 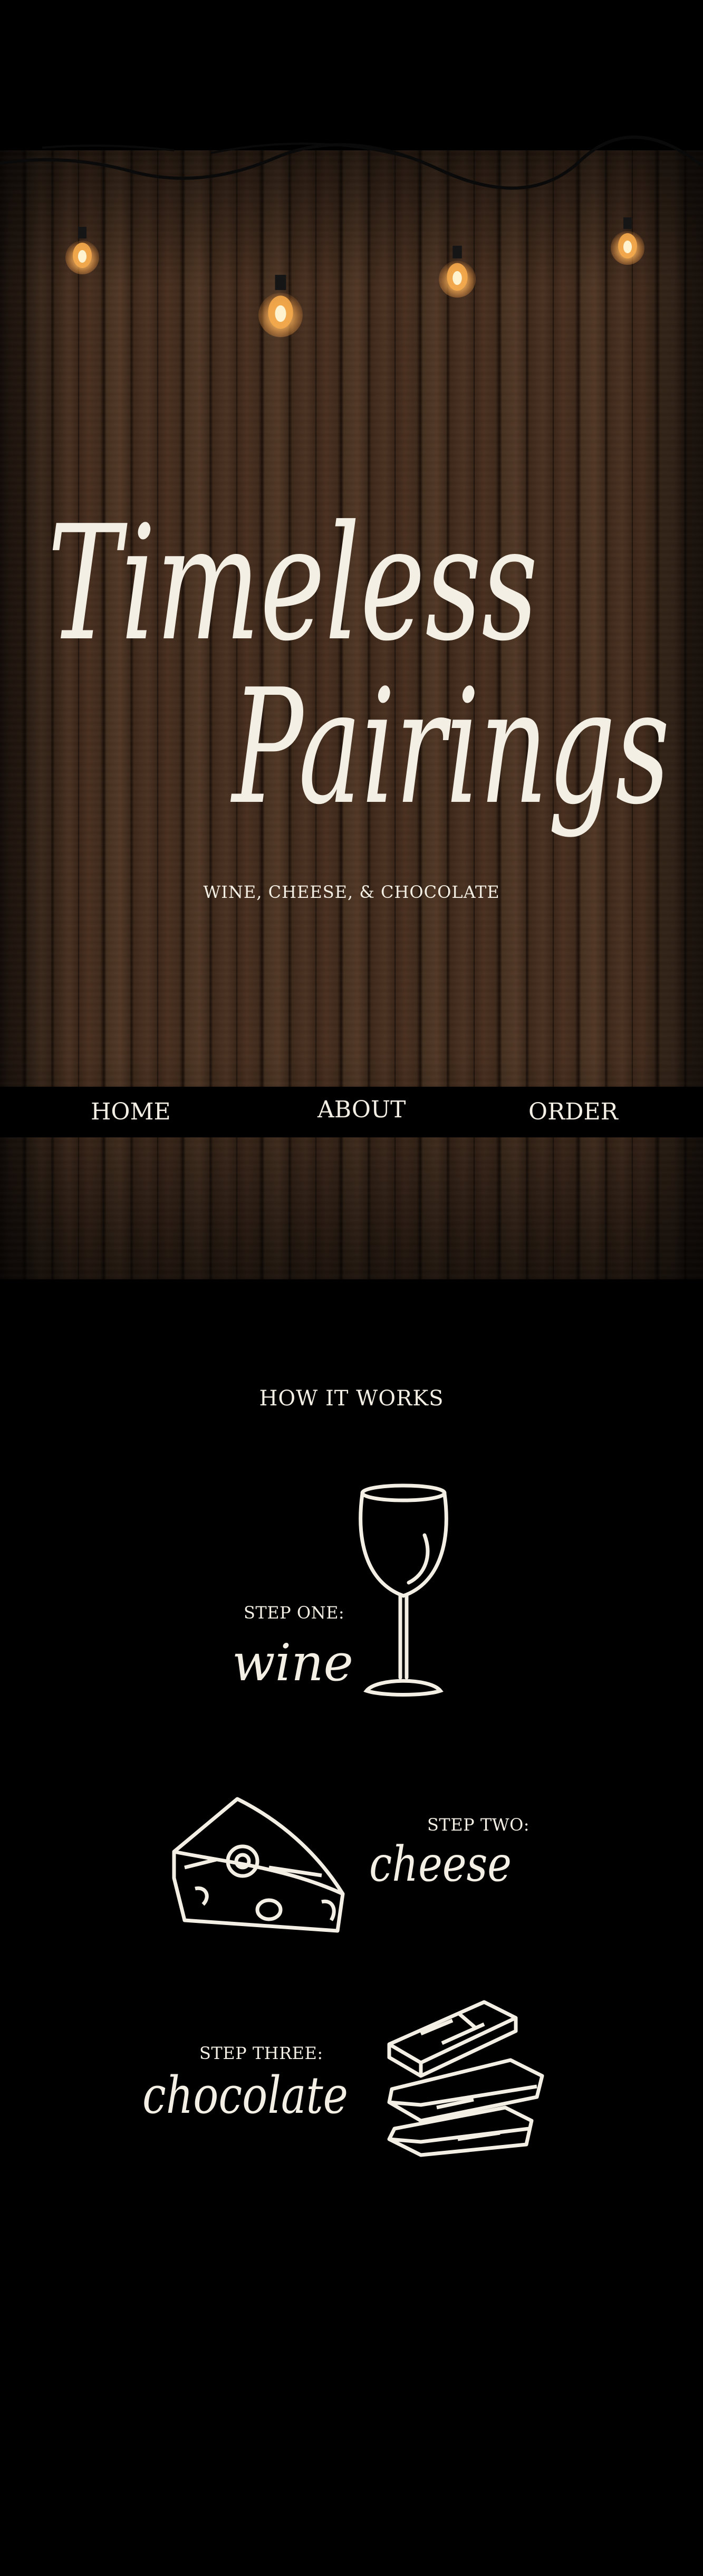 I want to click on title-line-1: Timeless, so click(x=292, y=584).